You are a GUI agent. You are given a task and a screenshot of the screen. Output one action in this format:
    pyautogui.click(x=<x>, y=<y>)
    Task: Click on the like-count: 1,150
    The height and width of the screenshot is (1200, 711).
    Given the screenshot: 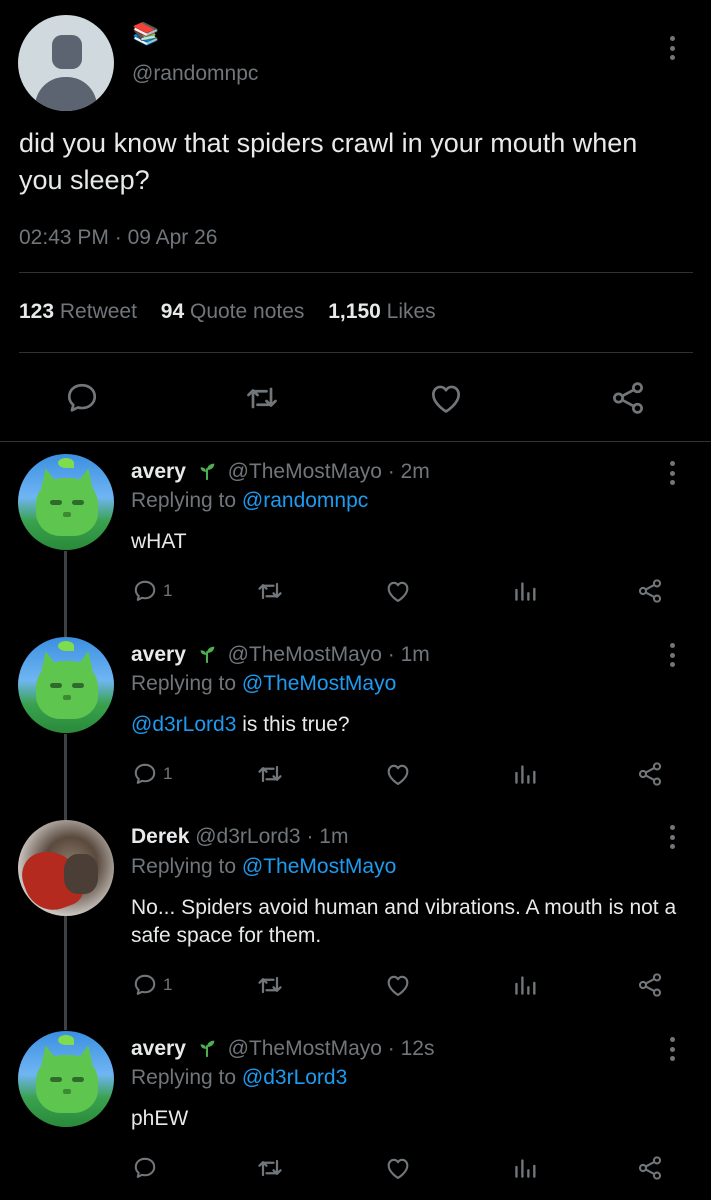 What is the action you would take?
    pyautogui.click(x=354, y=311)
    